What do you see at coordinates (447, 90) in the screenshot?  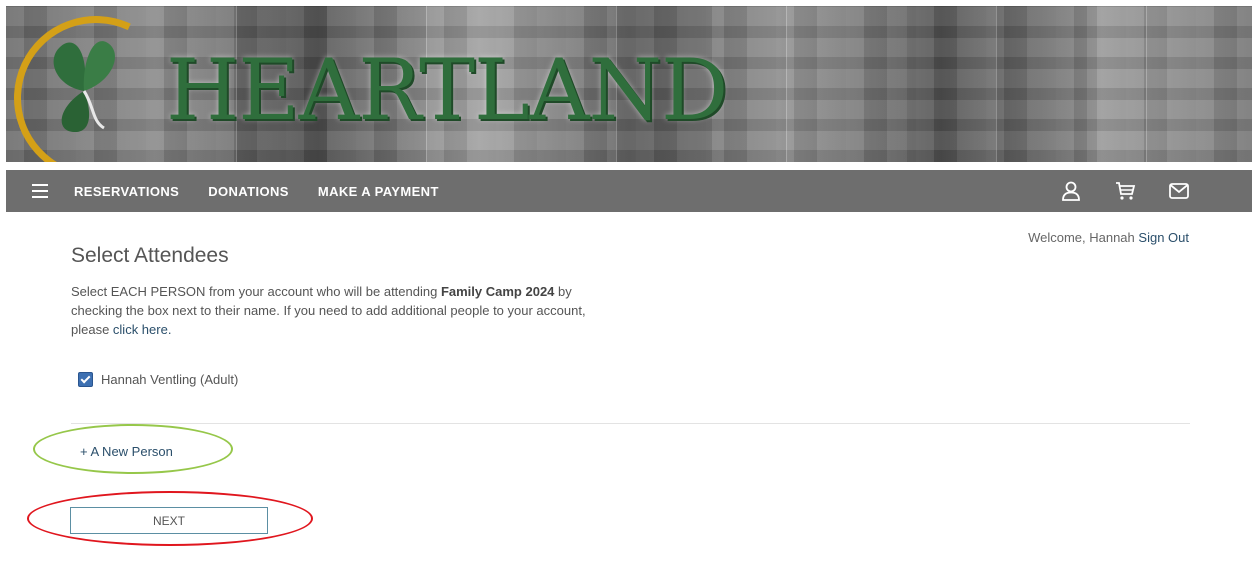 I see `logo-text: HEARTLAND` at bounding box center [447, 90].